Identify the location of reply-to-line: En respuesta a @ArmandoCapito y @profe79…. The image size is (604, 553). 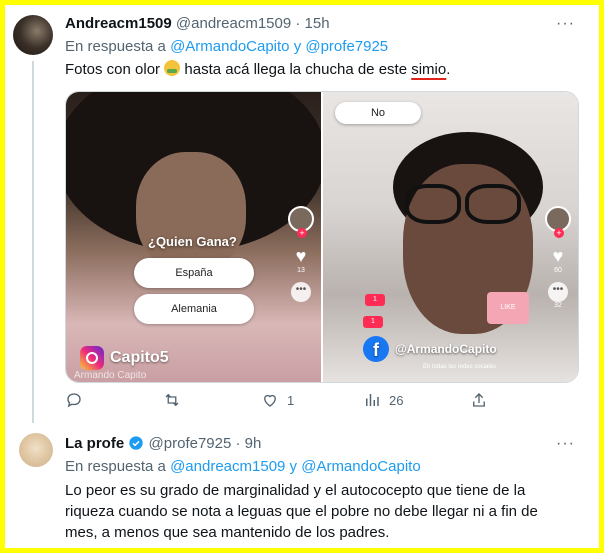
(226, 46).